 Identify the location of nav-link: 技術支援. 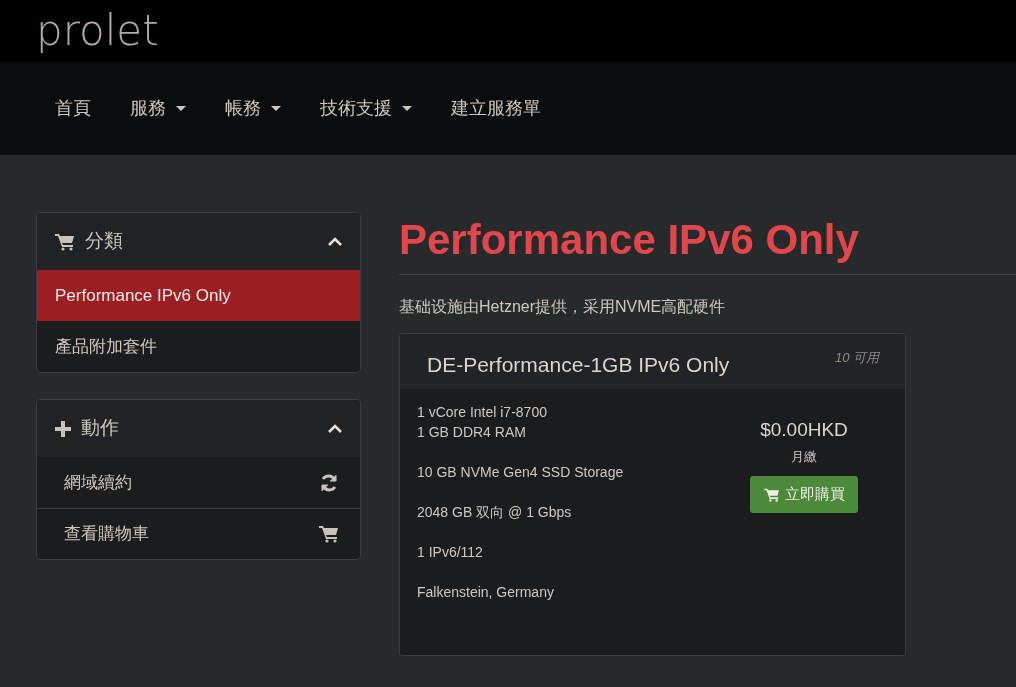
(366, 108).